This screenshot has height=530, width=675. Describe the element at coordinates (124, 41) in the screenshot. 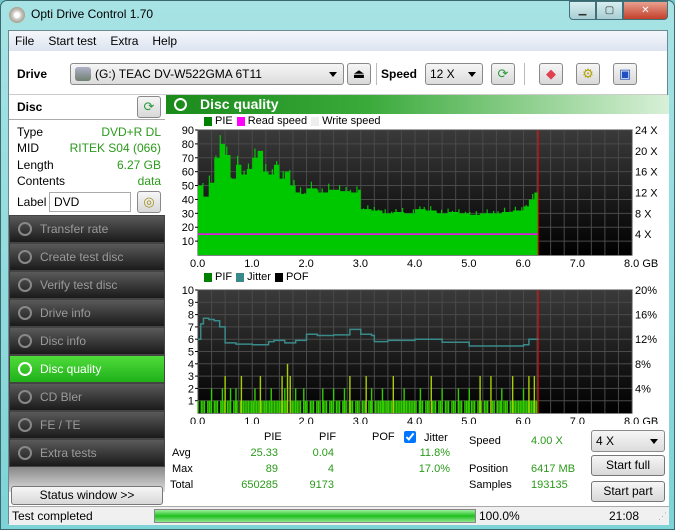

I see `menu-extra: Extra` at that location.